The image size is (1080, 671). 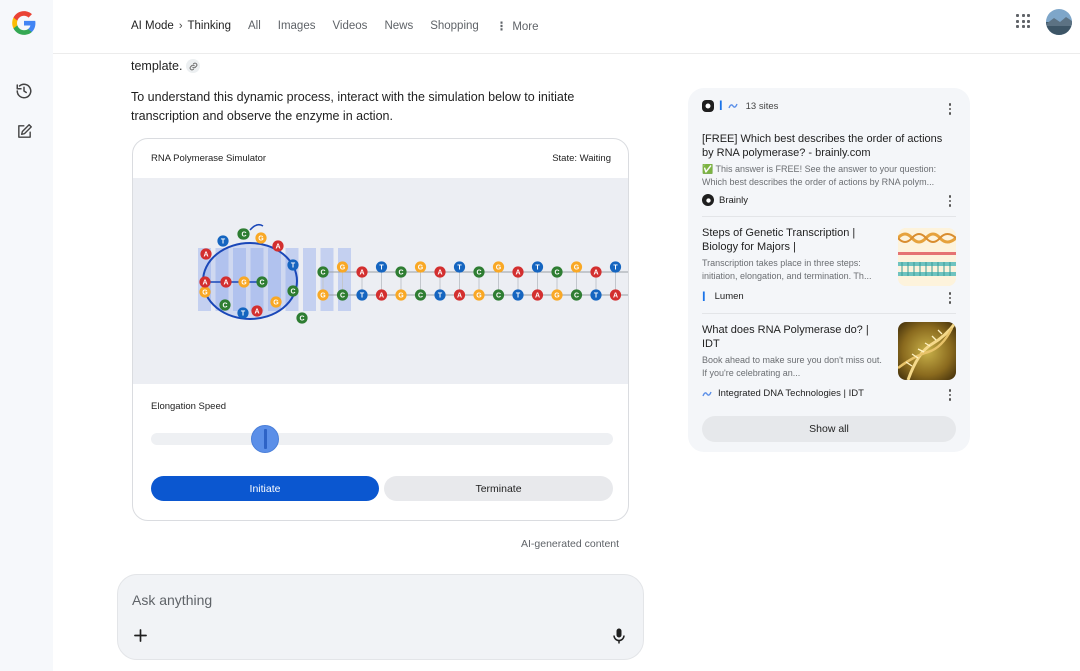 I want to click on more-vert-icon: ⋮, so click(x=501, y=27).